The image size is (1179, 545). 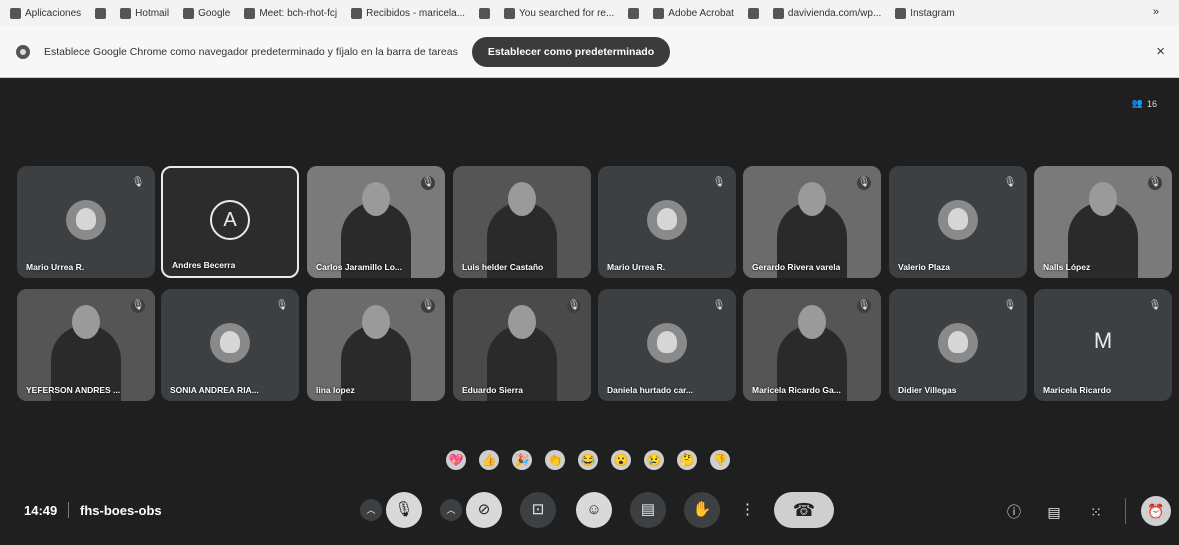 What do you see at coordinates (594, 510) in the screenshot?
I see `reactions-button: ☺` at bounding box center [594, 510].